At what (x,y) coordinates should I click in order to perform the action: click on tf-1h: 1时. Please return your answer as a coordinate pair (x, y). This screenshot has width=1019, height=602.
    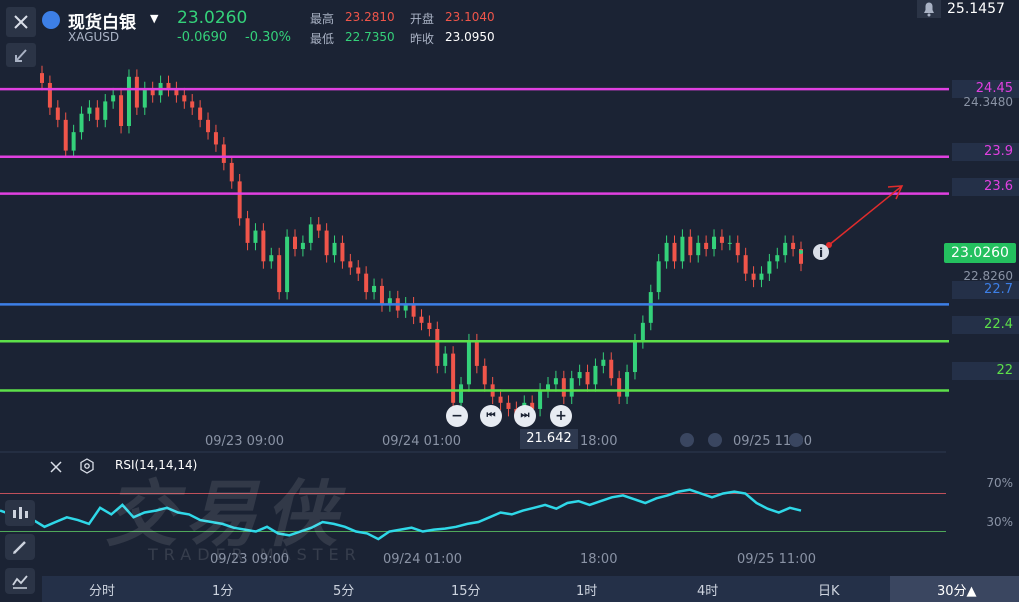
    Looking at the image, I should click on (586, 589).